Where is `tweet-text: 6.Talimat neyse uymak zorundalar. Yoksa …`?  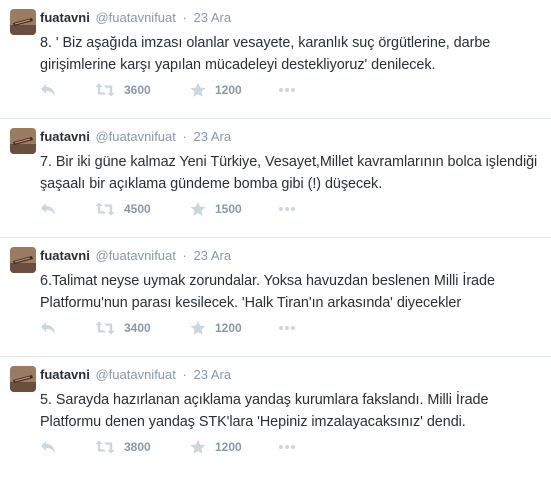 tweet-text: 6.Talimat neyse uymak zorundalar. Yoksa … is located at coordinates (267, 292).